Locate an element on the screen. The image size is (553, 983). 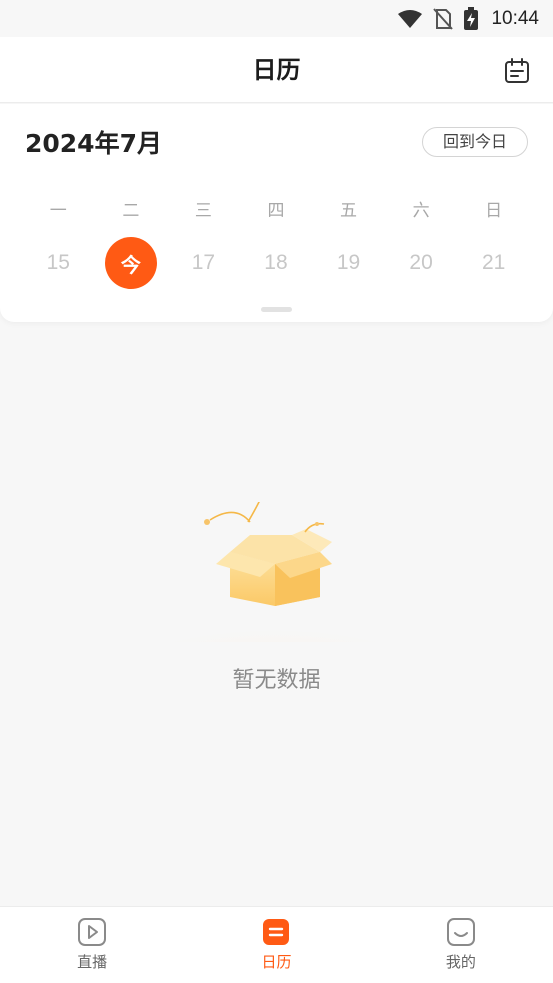
calendar-picker-button is located at coordinates (517, 71).